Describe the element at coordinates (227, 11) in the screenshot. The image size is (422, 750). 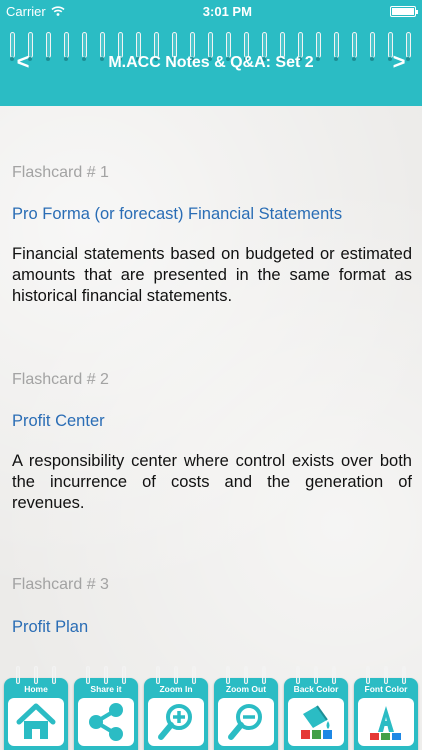
I see `status-time: 3:01 PM` at that location.